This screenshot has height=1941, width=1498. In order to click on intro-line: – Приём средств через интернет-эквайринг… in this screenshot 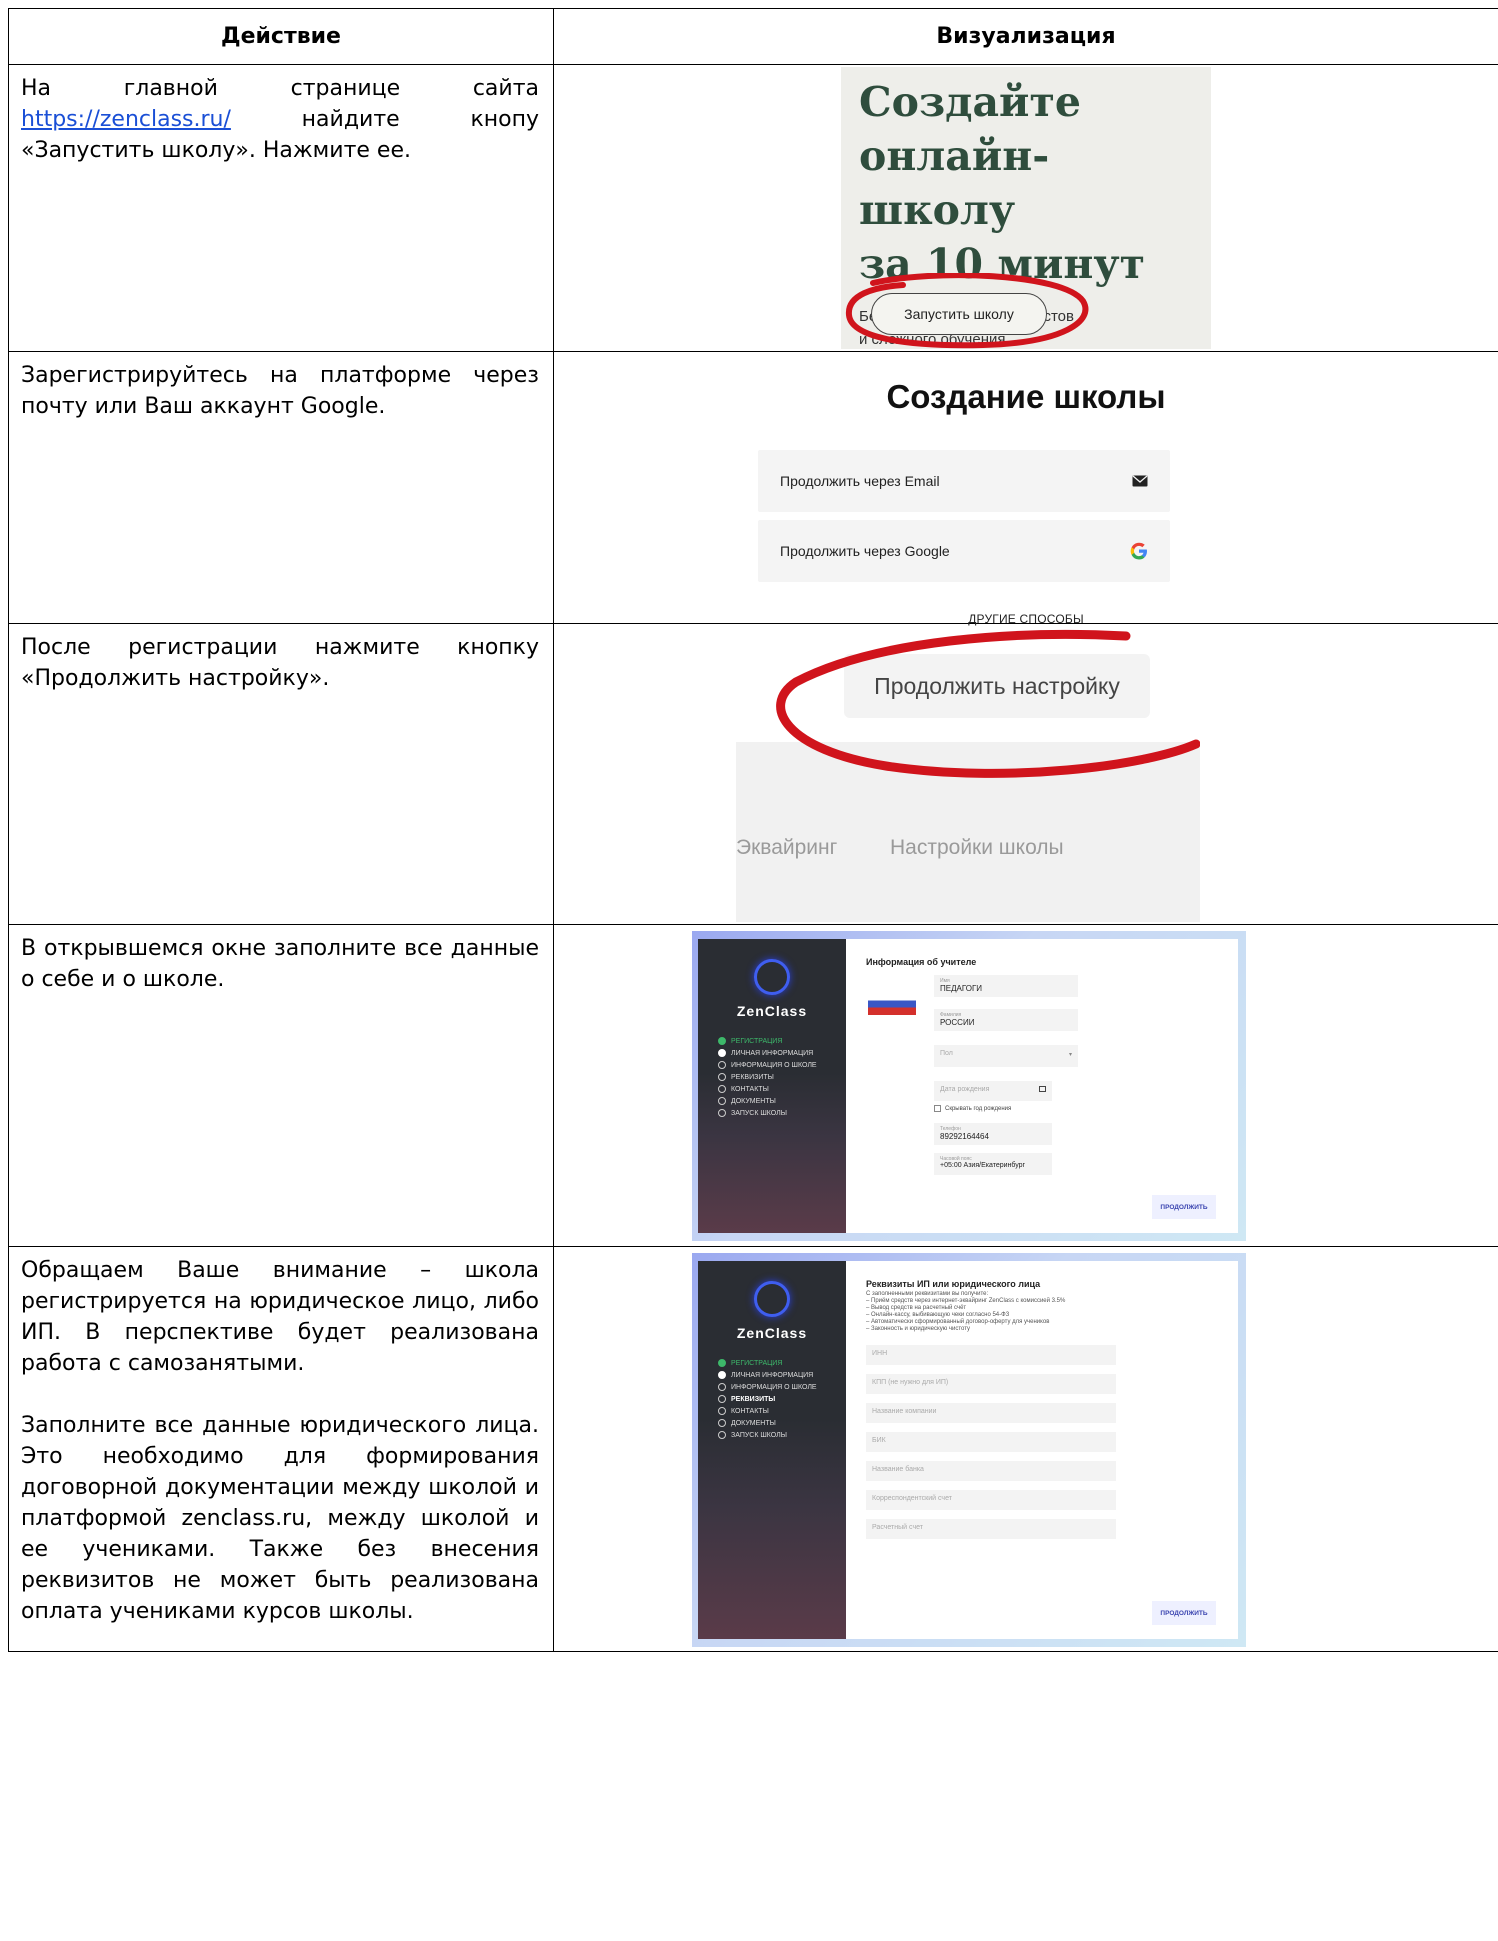, I will do `click(966, 1301)`.